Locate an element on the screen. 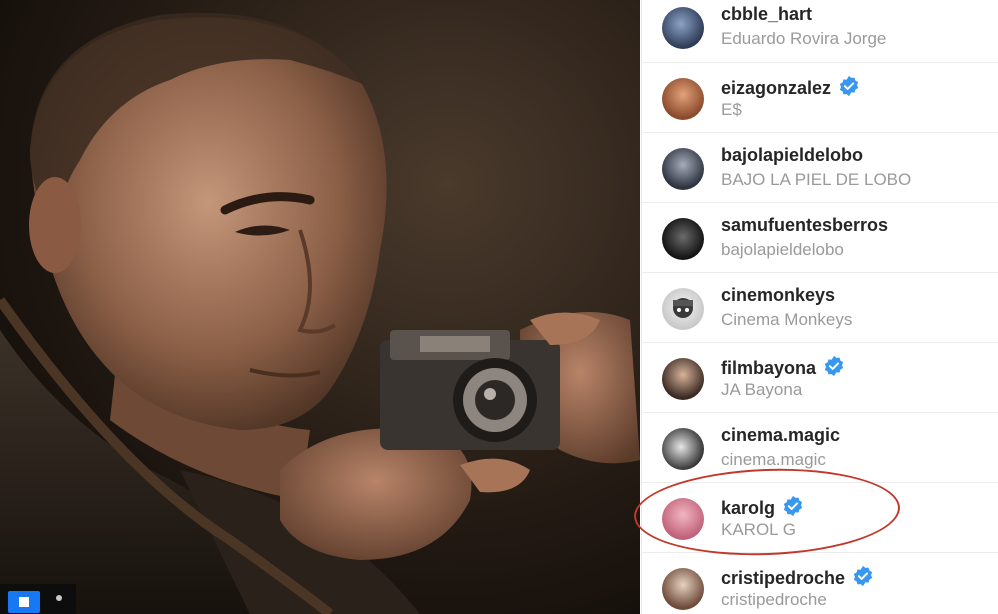  username: eizagonzalez is located at coordinates (790, 87).